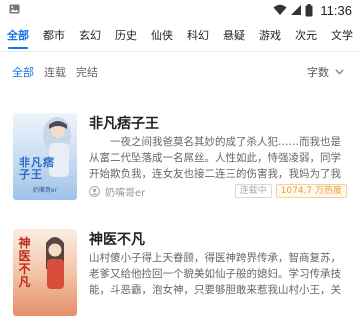 The width and height of the screenshot is (360, 316). What do you see at coordinates (23, 72) in the screenshot?
I see `filter-all: 全部` at bounding box center [23, 72].